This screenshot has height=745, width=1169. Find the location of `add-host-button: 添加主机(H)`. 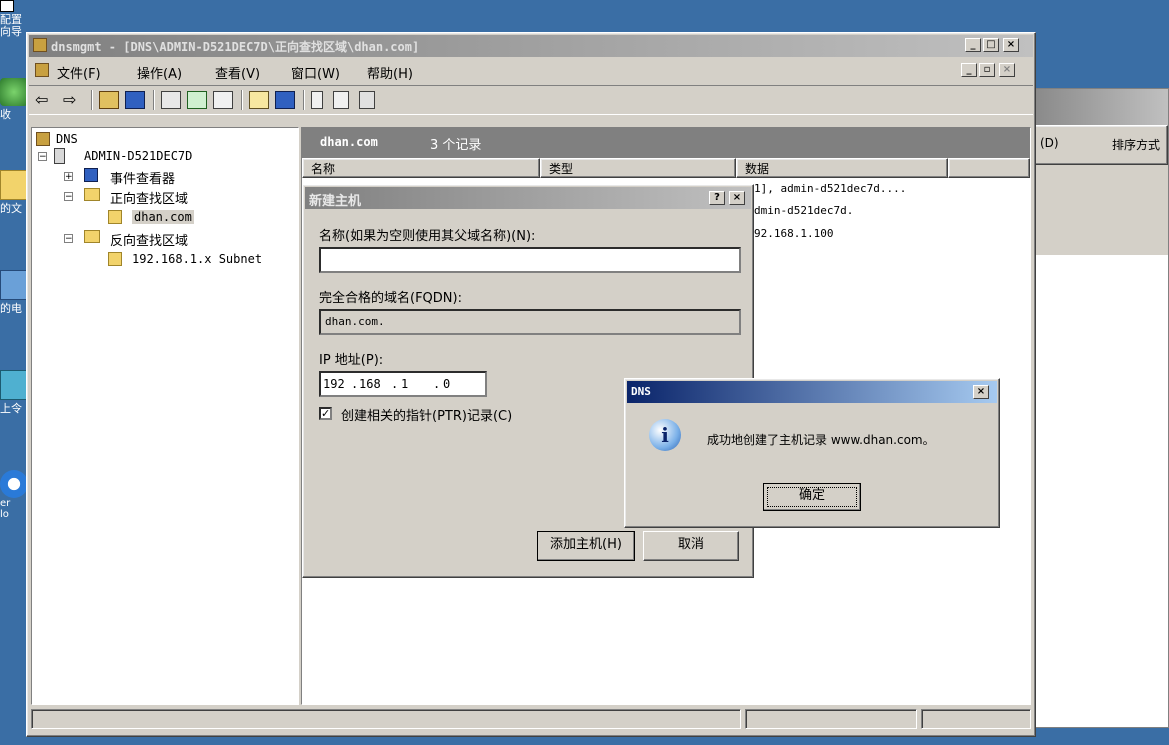

add-host-button: 添加主机(H) is located at coordinates (586, 546).